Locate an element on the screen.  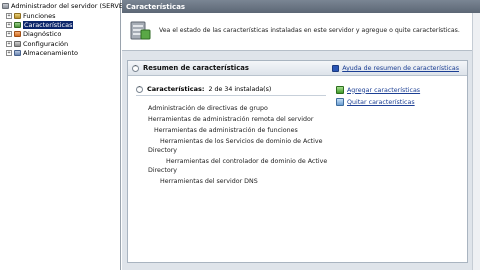
add-features-link: Agregar características is located at coordinates (378, 90).